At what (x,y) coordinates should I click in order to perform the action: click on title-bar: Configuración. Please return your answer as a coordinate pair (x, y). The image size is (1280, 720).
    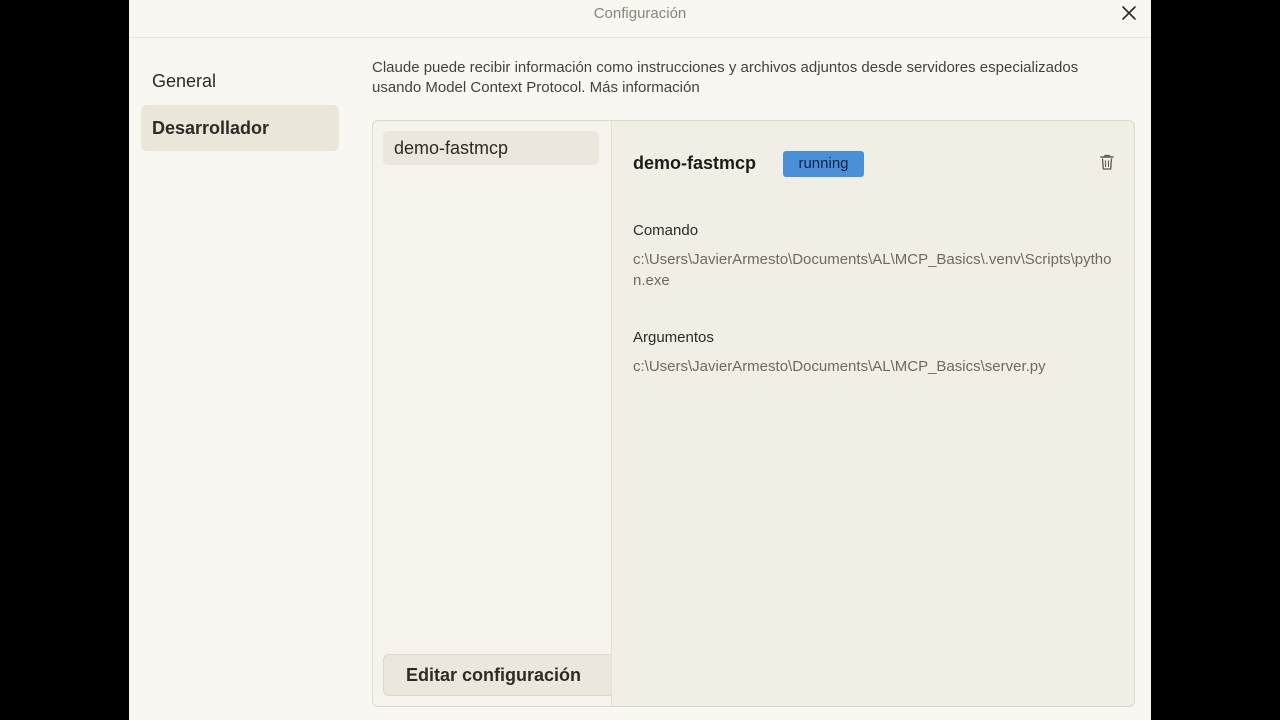
    Looking at the image, I should click on (640, 19).